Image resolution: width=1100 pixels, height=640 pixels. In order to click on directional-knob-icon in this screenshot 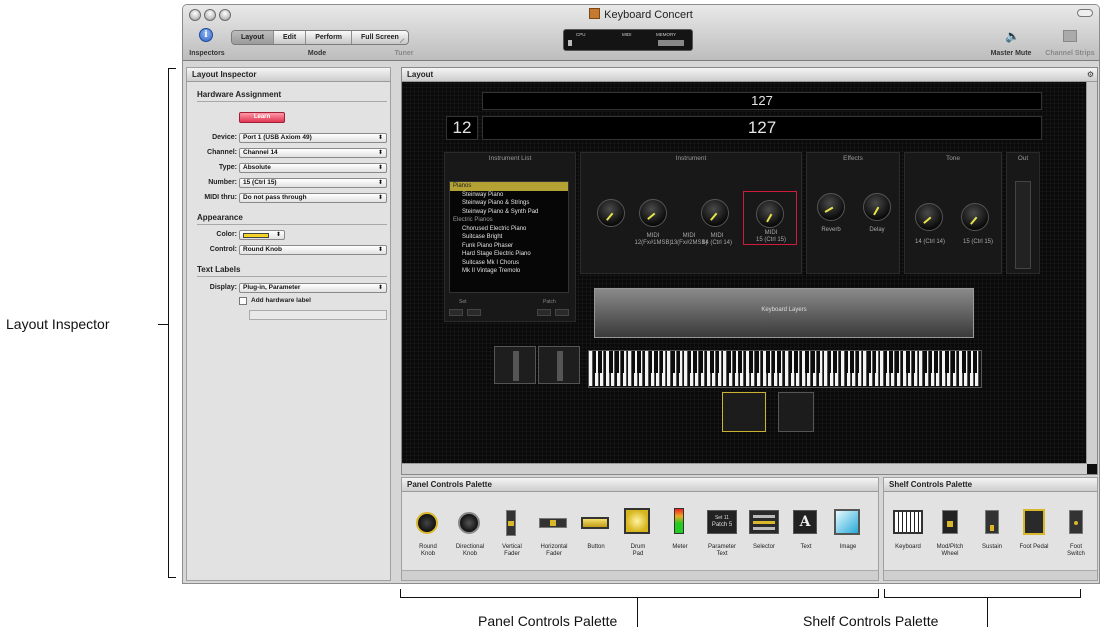, I will do `click(470, 524)`.